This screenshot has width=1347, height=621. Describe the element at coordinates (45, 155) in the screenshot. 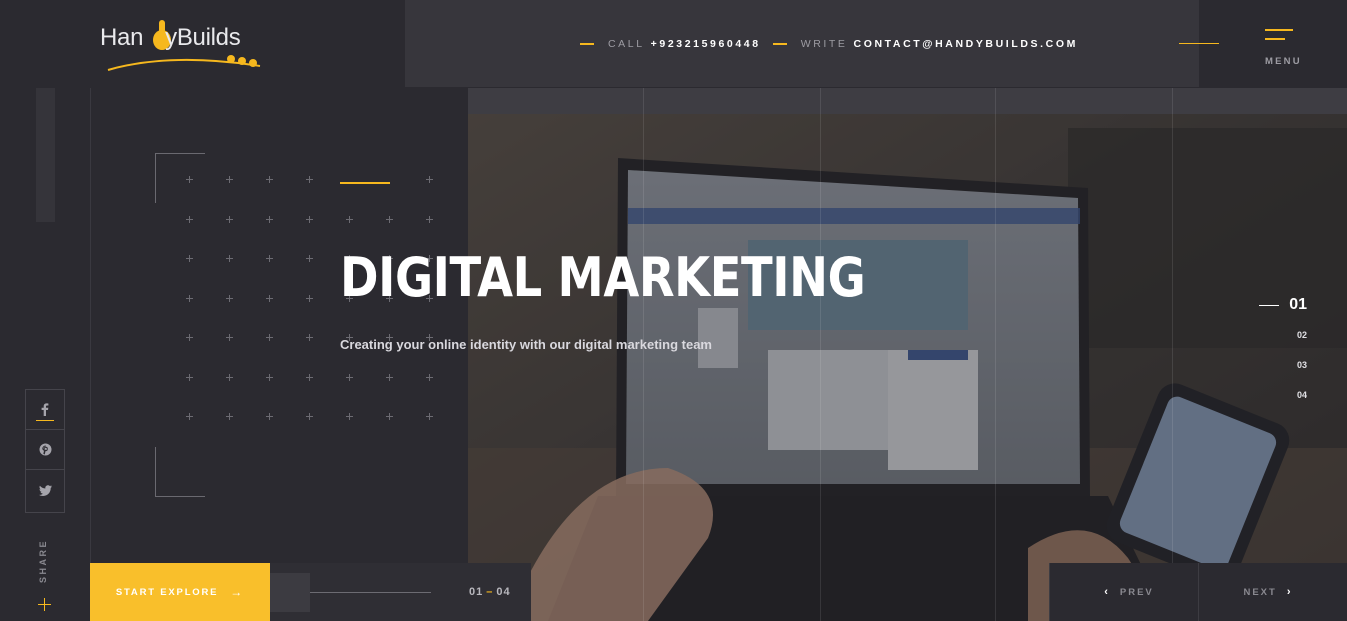

I see `scroll-indicator` at that location.